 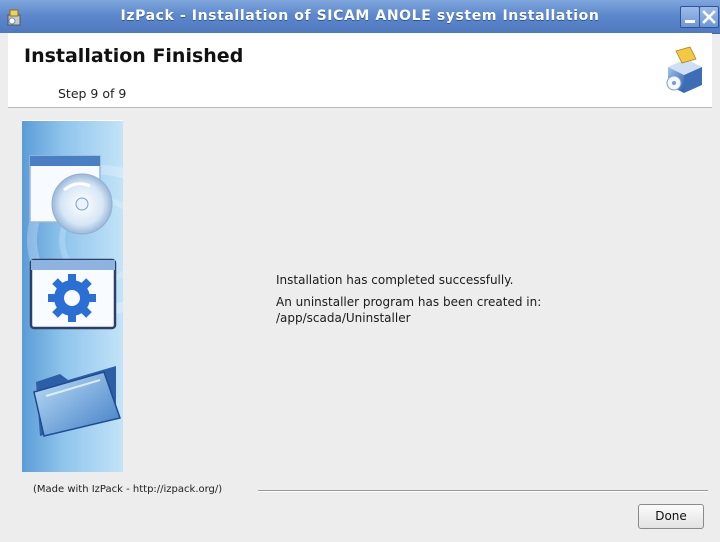 What do you see at coordinates (72, 194) in the screenshot?
I see `disc-icon` at bounding box center [72, 194].